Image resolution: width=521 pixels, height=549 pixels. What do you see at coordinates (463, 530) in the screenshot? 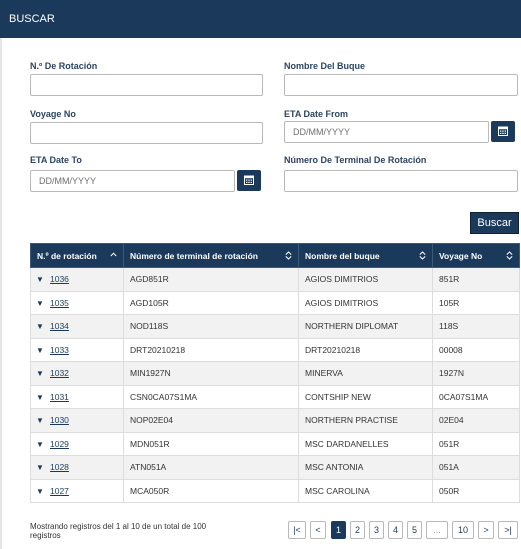
I see `page-button-10: 10` at bounding box center [463, 530].